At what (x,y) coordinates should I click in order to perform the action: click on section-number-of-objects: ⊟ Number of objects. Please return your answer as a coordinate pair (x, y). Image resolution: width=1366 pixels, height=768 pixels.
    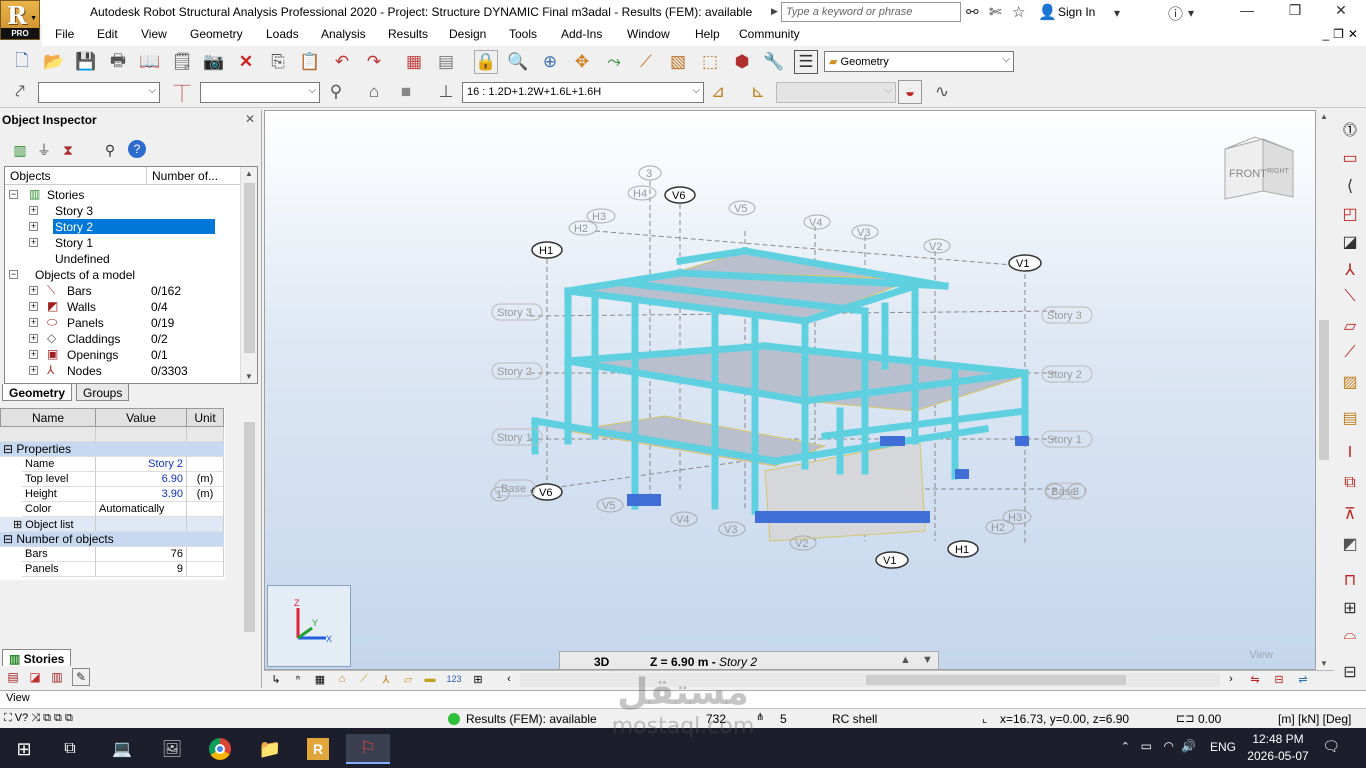
    Looking at the image, I should click on (112, 539).